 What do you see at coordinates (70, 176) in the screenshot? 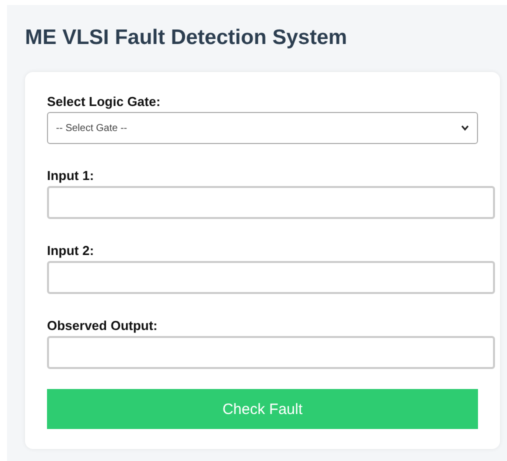
I see `field-label: Input 1:` at bounding box center [70, 176].